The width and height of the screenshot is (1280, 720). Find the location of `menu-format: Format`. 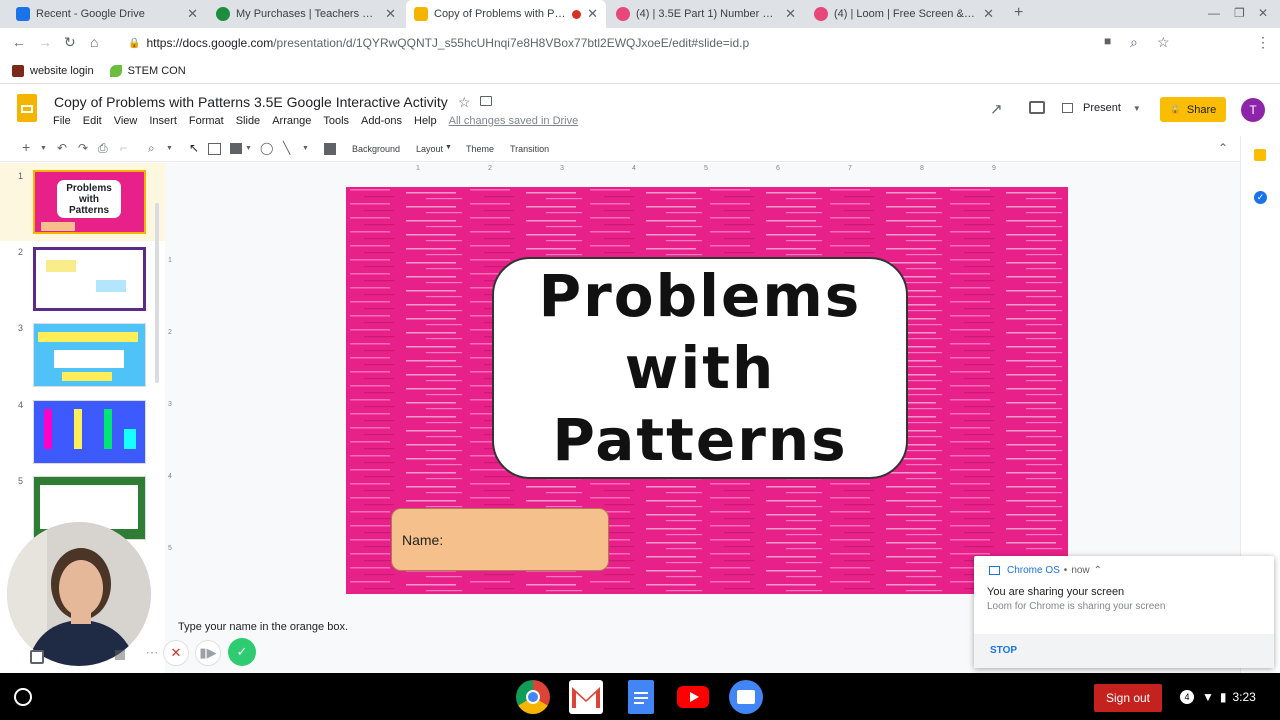

menu-format: Format is located at coordinates (206, 121).